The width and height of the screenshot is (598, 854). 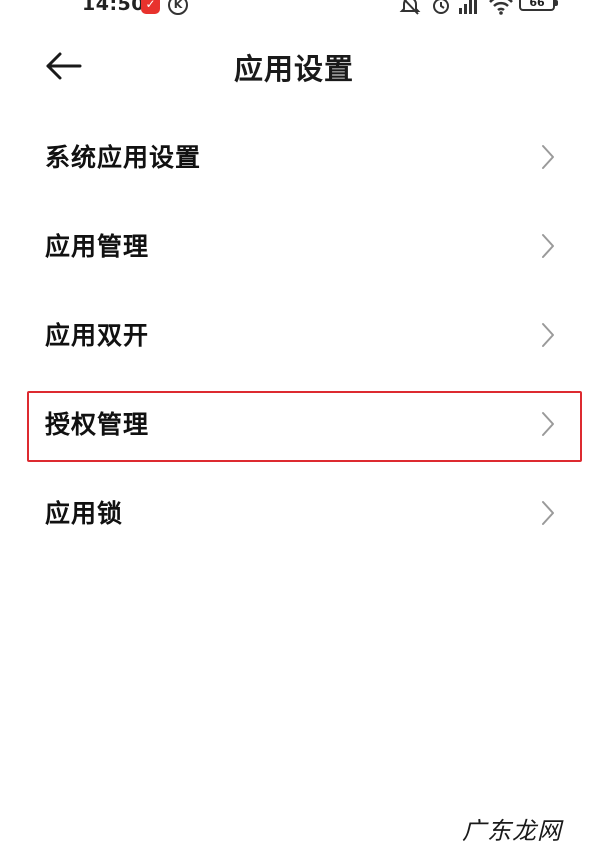 What do you see at coordinates (97, 335) in the screenshot?
I see `list-item-label: 应用双开` at bounding box center [97, 335].